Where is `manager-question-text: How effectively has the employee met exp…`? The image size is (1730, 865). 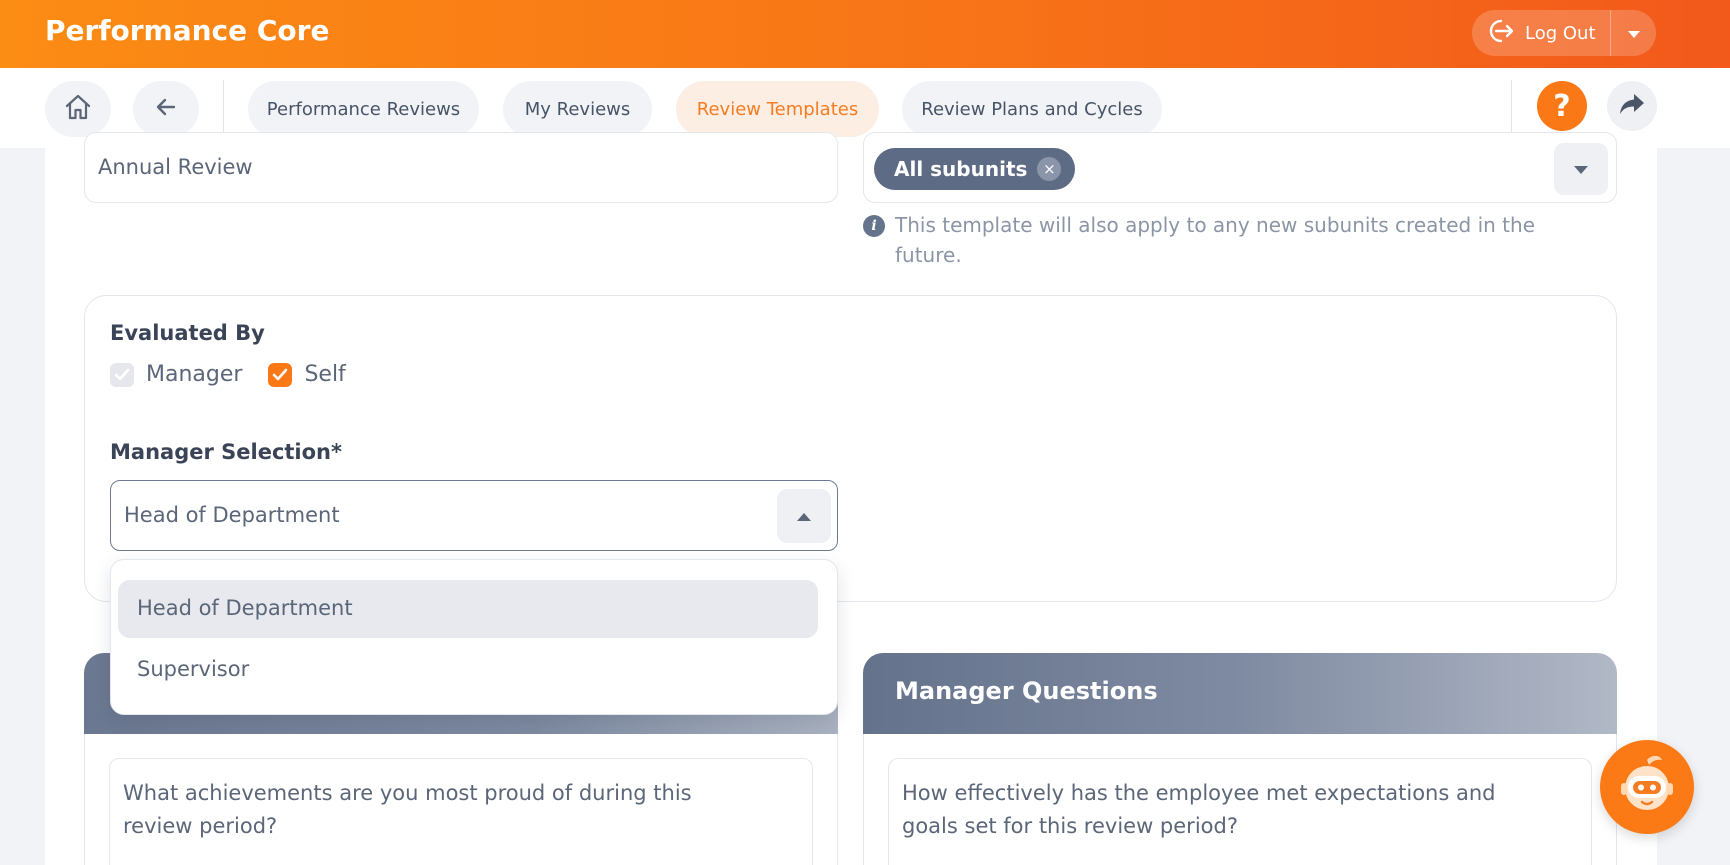
manager-question-text: How effectively has the employee met exp… is located at coordinates (1199, 809).